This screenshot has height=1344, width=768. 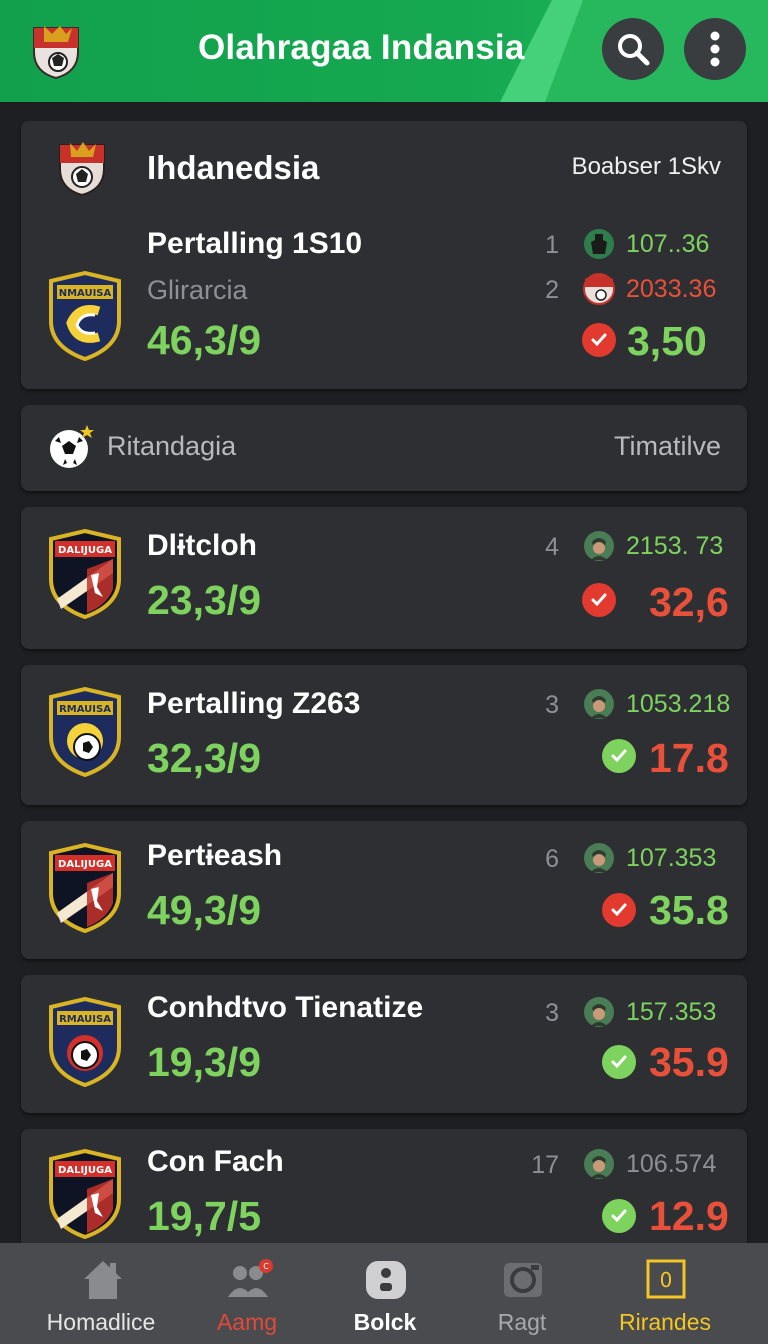 What do you see at coordinates (103, 1280) in the screenshot?
I see `home-icon` at bounding box center [103, 1280].